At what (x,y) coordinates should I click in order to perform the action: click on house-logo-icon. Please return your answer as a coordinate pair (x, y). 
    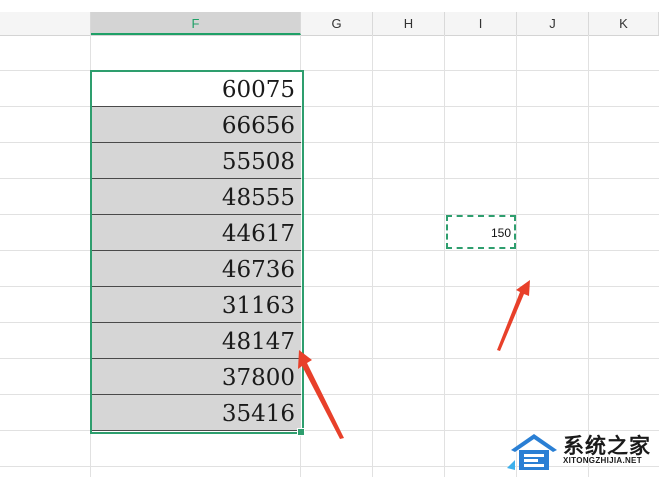
    Looking at the image, I should click on (532, 452).